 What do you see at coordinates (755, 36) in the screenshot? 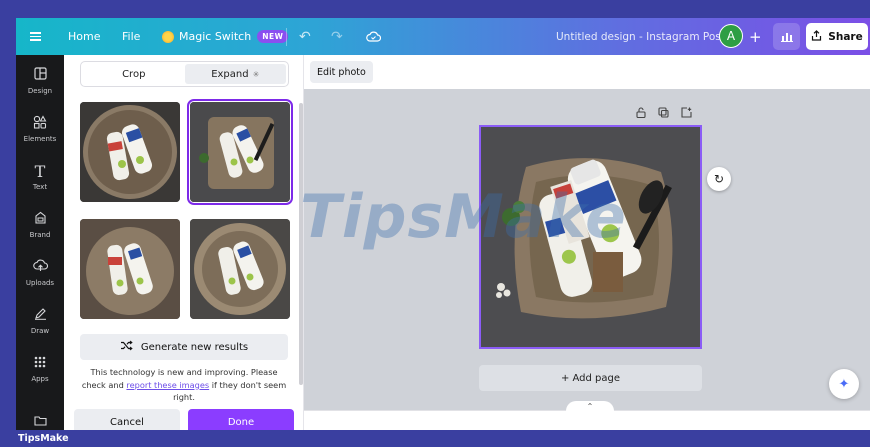
I see `add-collaborator-icon: +` at bounding box center [755, 36].